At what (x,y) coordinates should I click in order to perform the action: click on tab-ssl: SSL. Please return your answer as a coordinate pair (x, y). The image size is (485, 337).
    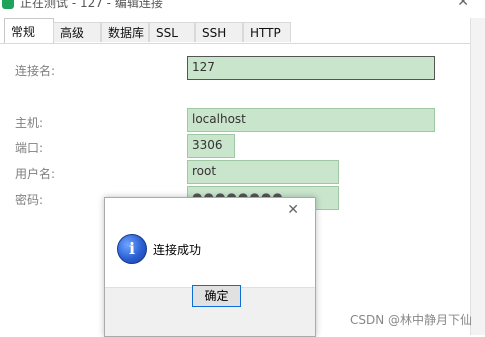
    Looking at the image, I should click on (172, 32).